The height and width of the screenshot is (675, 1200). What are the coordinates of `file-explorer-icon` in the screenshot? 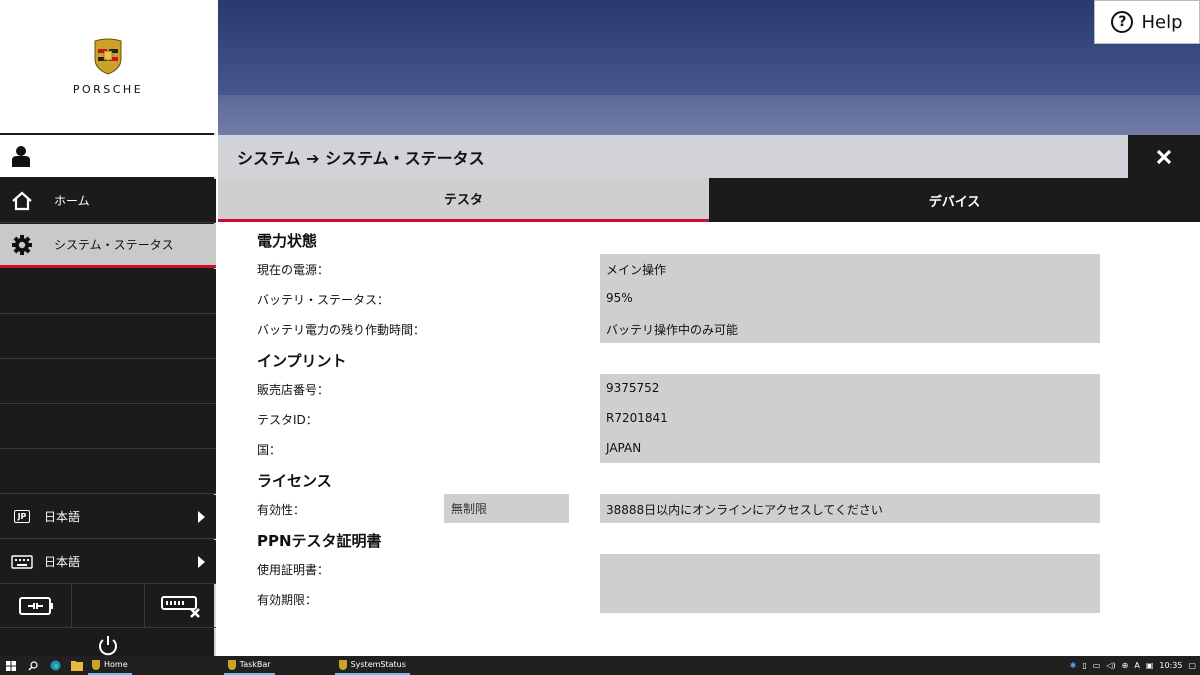 It's located at (77, 665).